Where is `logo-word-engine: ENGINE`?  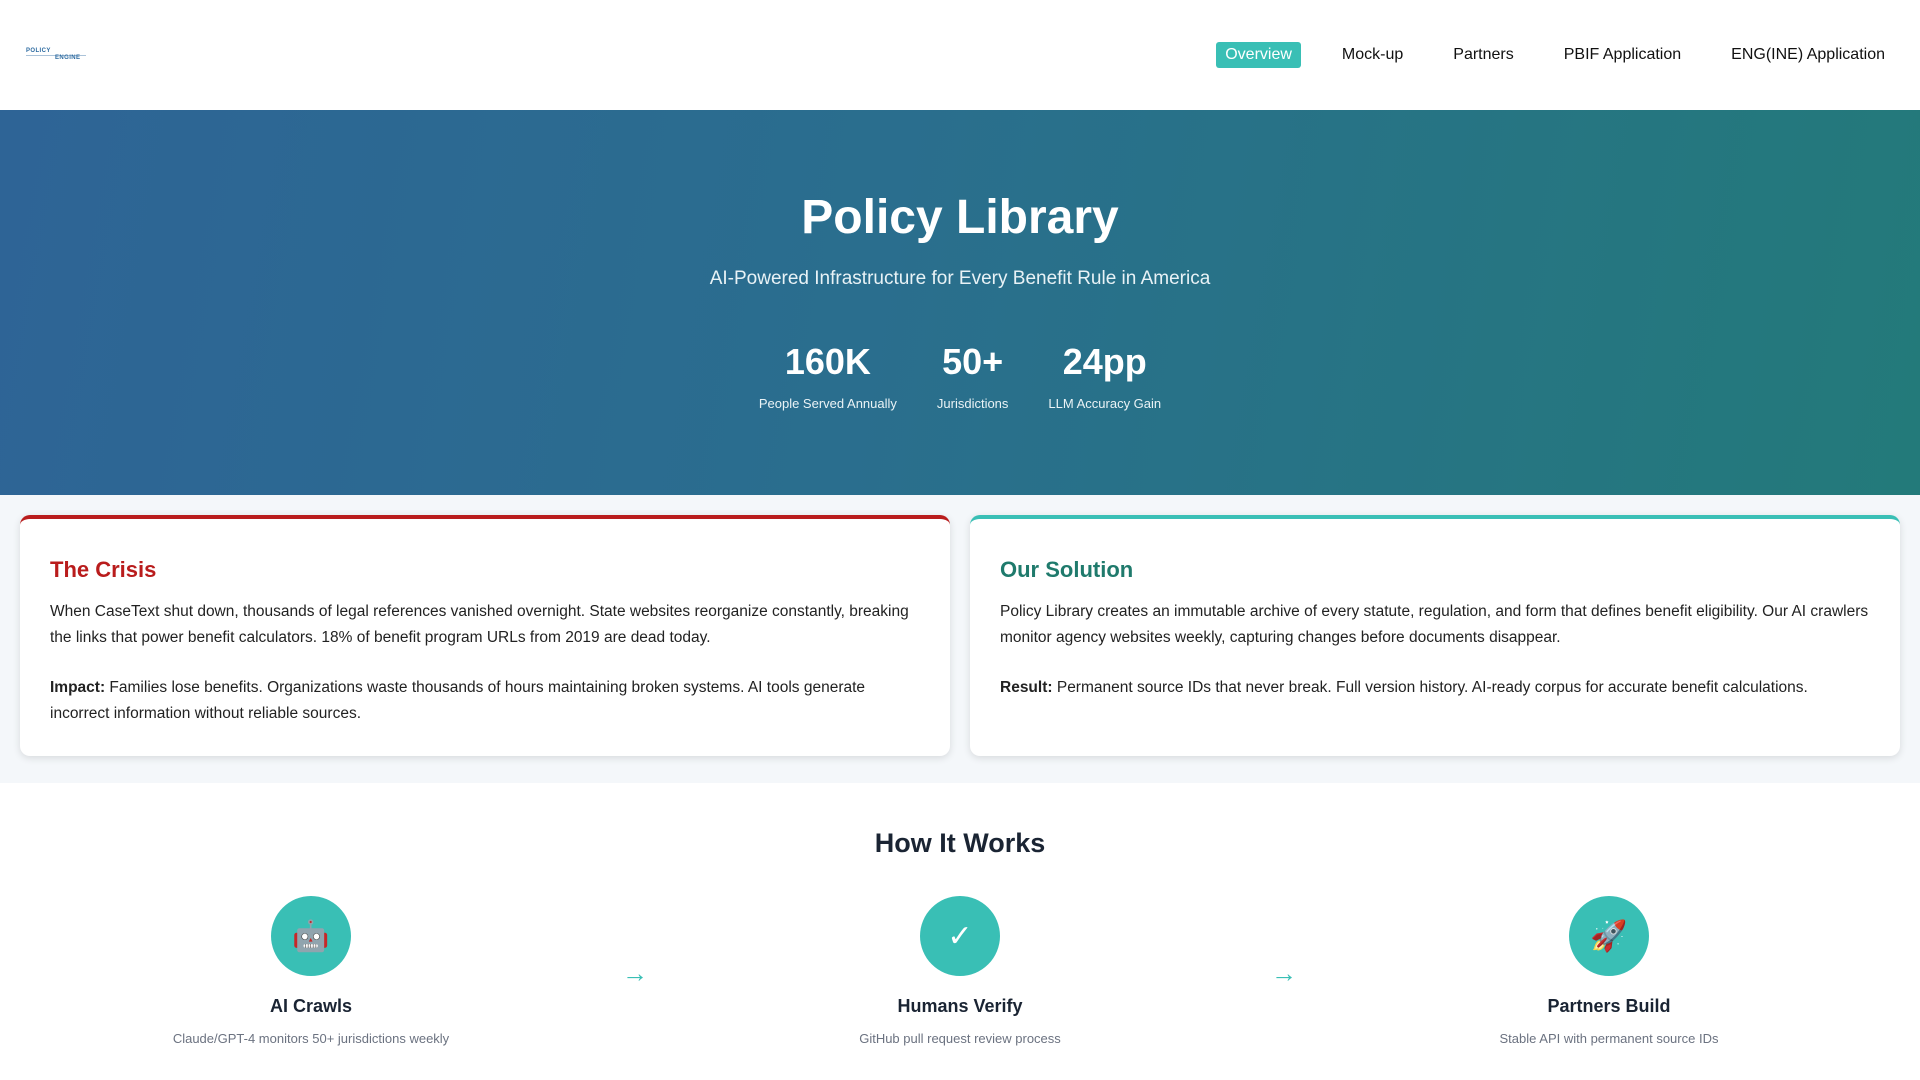 logo-word-engine: ENGINE is located at coordinates (68, 58).